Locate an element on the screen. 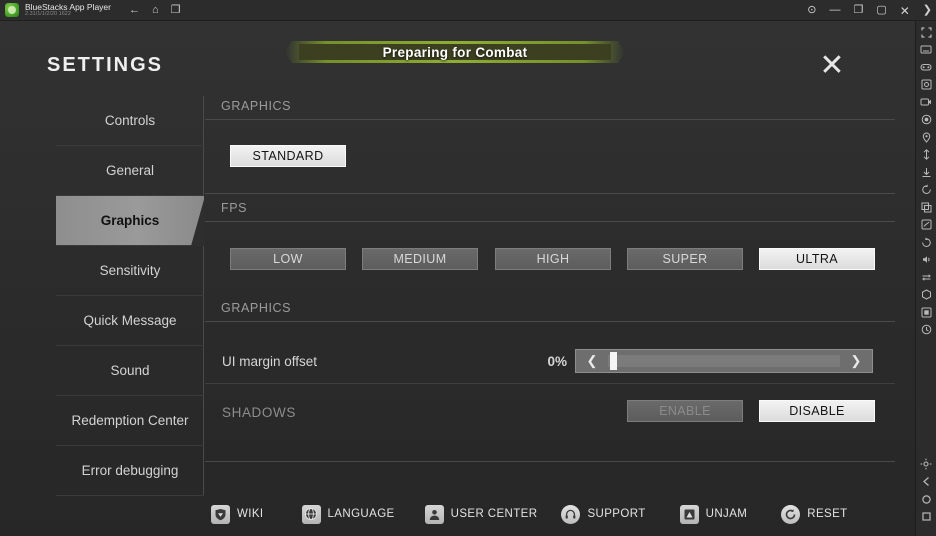 This screenshot has height=536, width=936. tab-label: Error debugging is located at coordinates (130, 470).